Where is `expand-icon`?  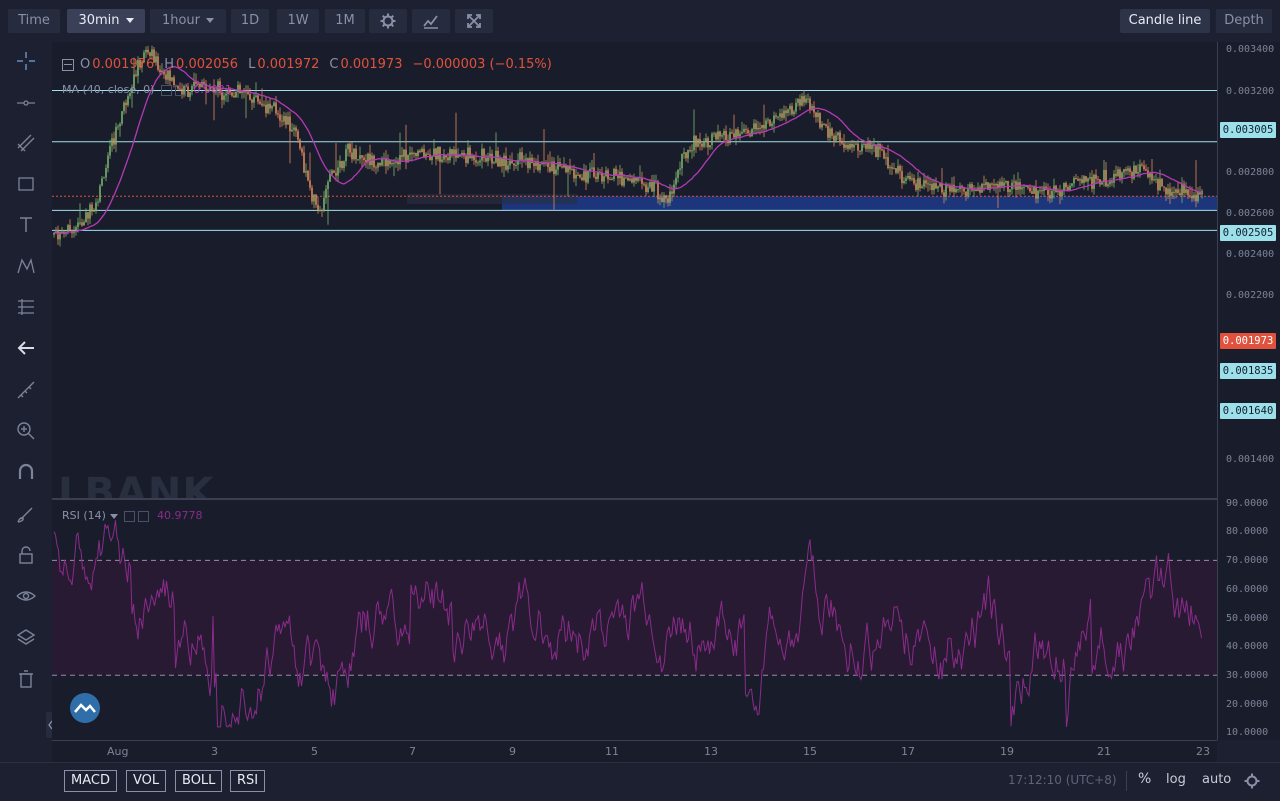
expand-icon is located at coordinates (474, 21).